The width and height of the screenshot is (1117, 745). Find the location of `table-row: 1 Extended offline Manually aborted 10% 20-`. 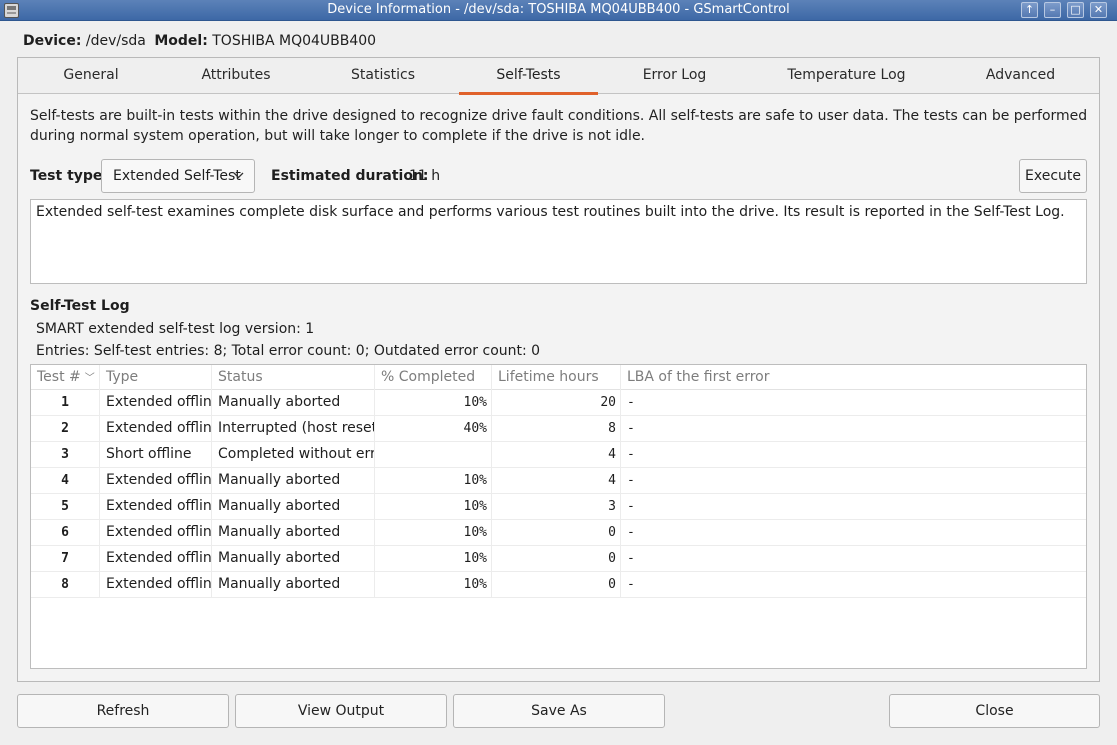

table-row: 1 Extended offline Manually aborted 10% 20- is located at coordinates (558, 403).